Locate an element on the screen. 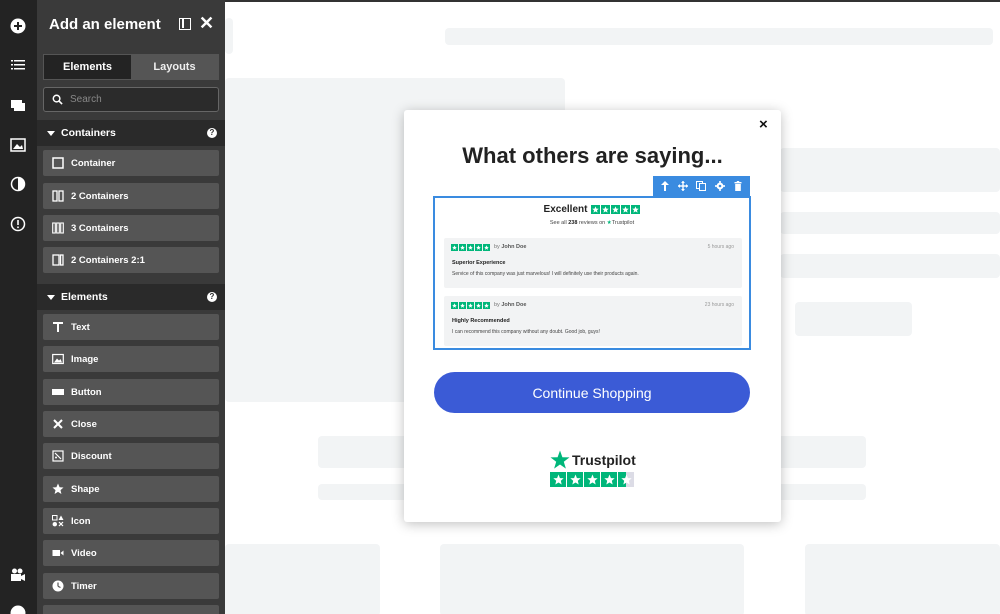 This screenshot has width=1000, height=614. trash-icon is located at coordinates (738, 186).